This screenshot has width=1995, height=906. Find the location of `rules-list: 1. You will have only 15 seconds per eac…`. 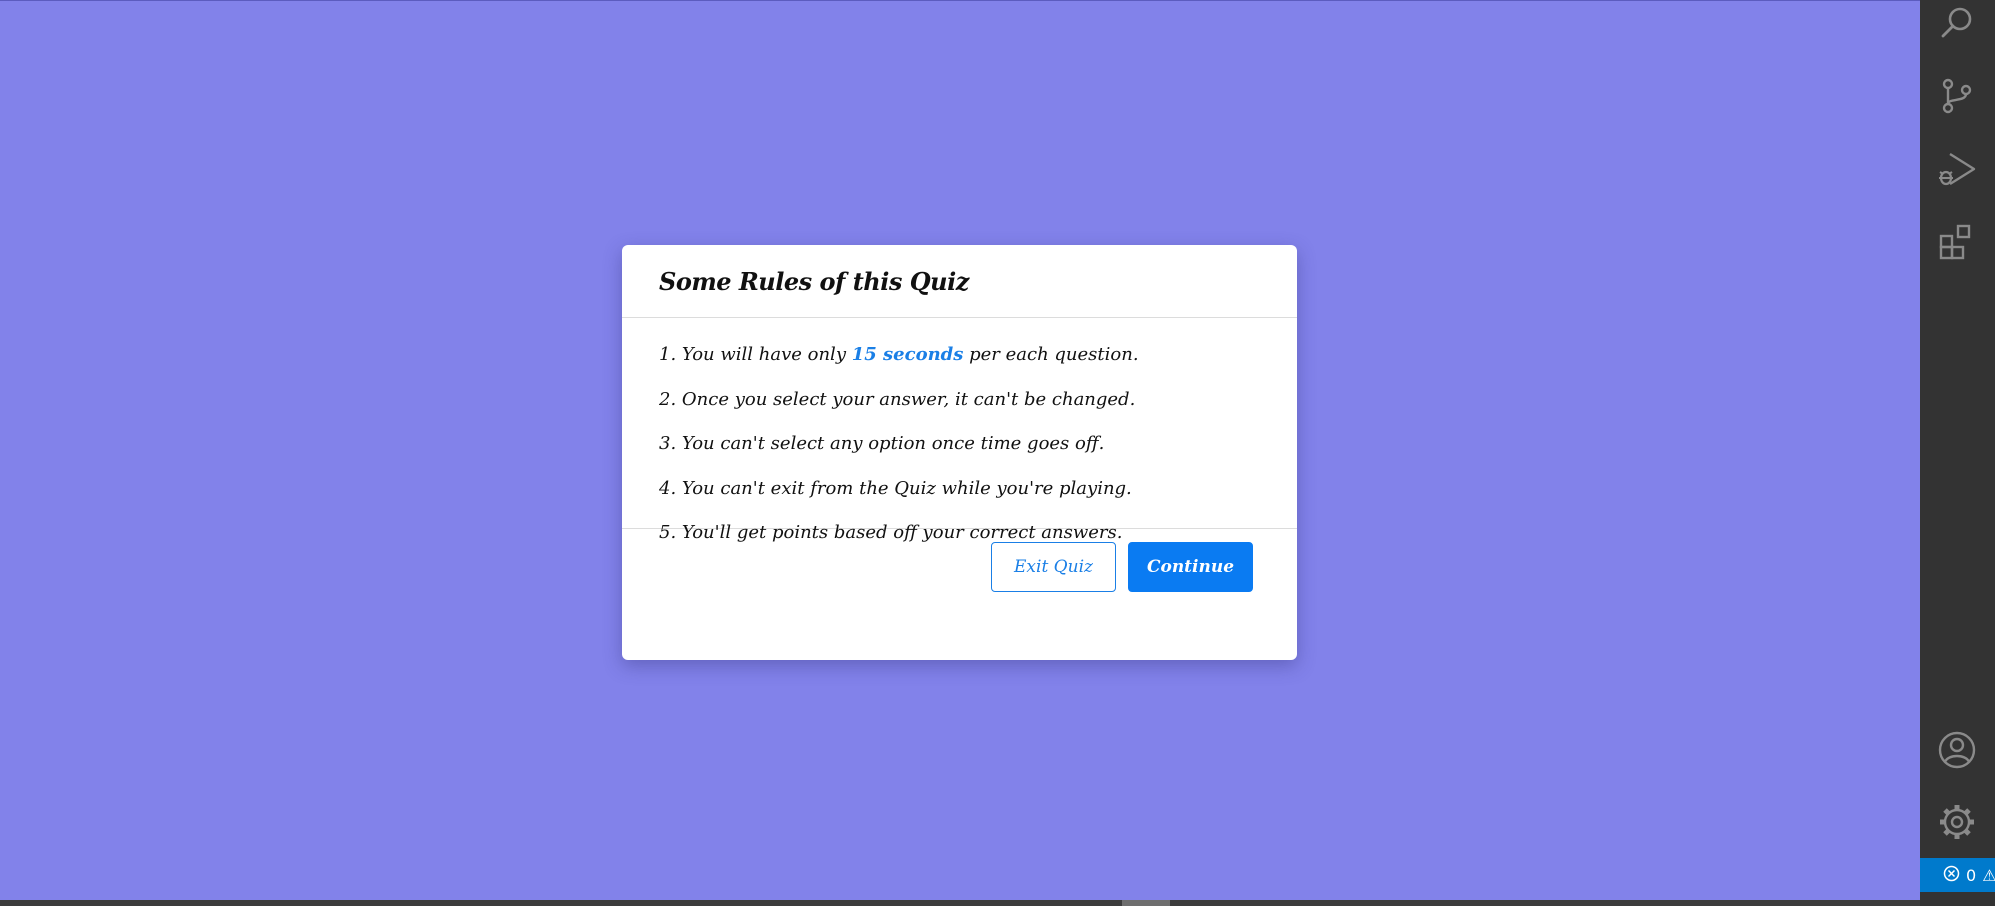

rules-list: 1. You will have only 15 seconds per eac… is located at coordinates (959, 430).